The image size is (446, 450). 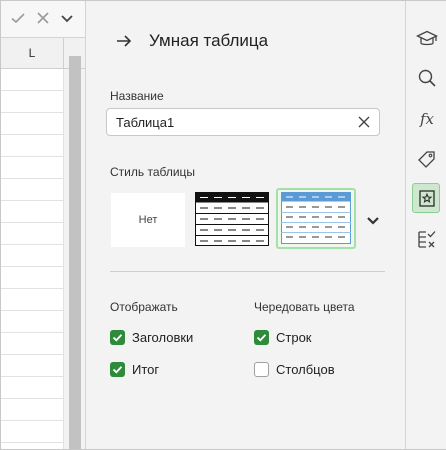 What do you see at coordinates (209, 40) in the screenshot?
I see `panel-title: Умная таблица` at bounding box center [209, 40].